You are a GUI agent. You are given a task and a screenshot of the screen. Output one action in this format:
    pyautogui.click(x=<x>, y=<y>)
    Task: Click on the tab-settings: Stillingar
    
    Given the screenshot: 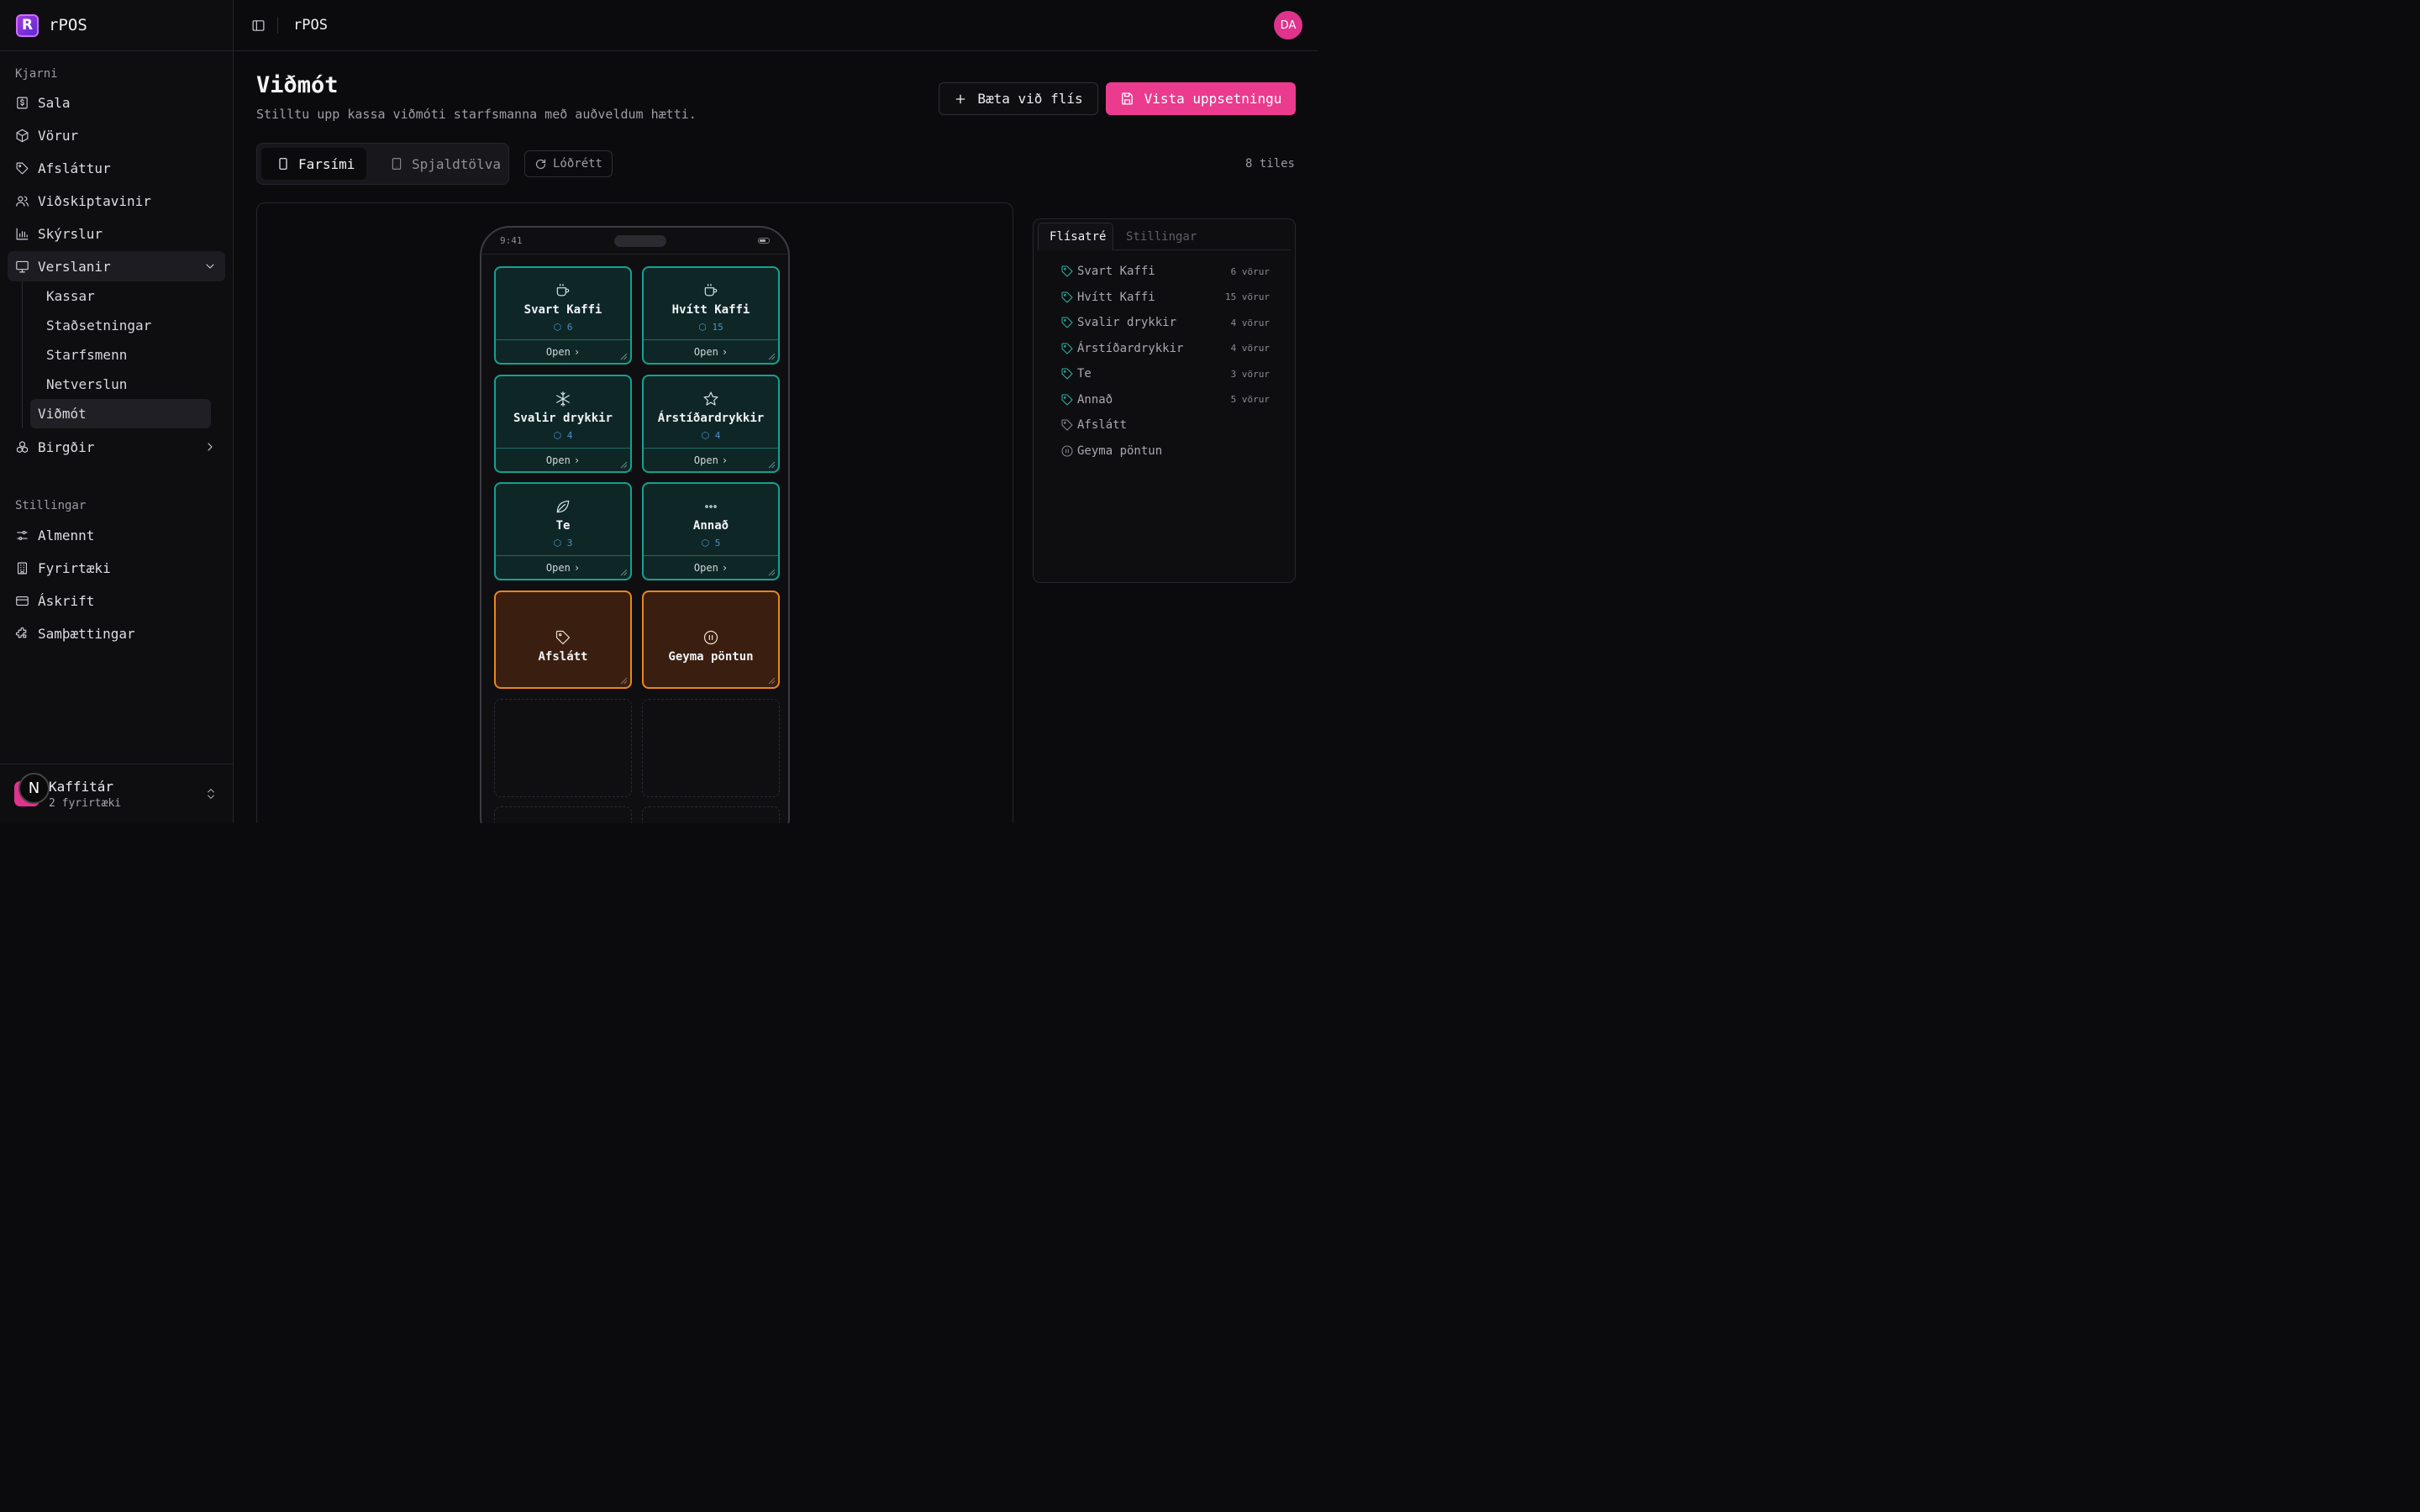 What is the action you would take?
    pyautogui.click(x=1162, y=236)
    